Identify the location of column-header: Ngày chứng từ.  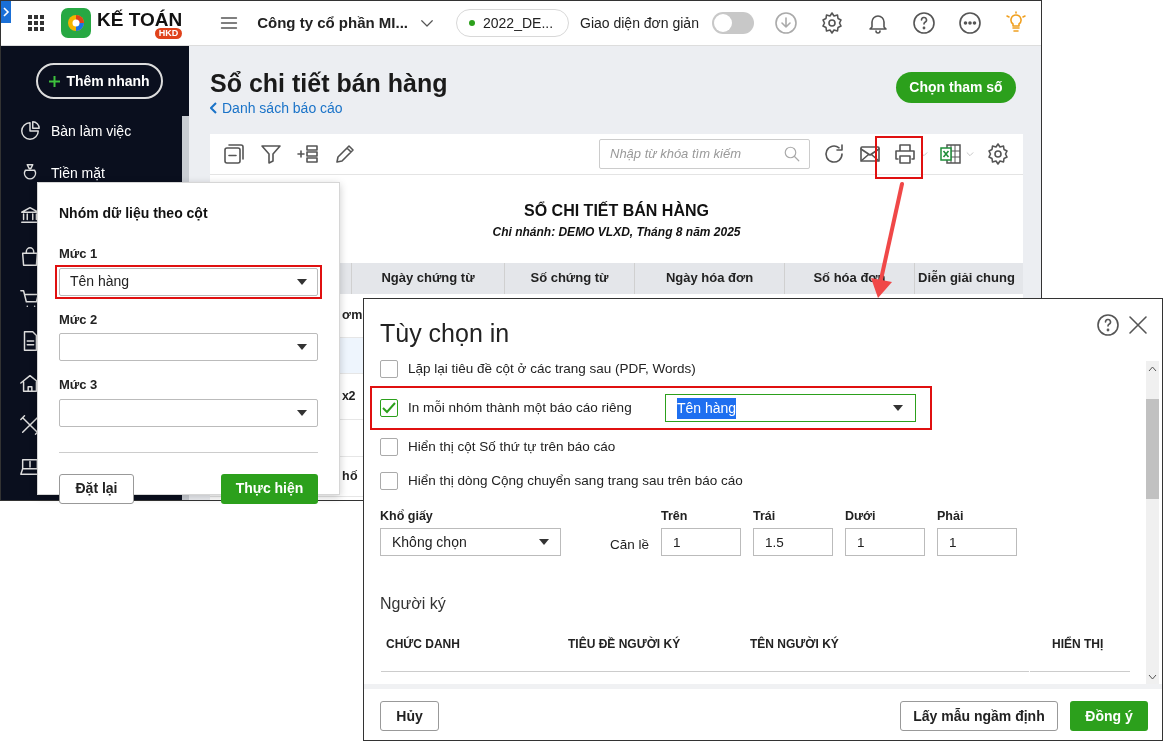
(427, 278).